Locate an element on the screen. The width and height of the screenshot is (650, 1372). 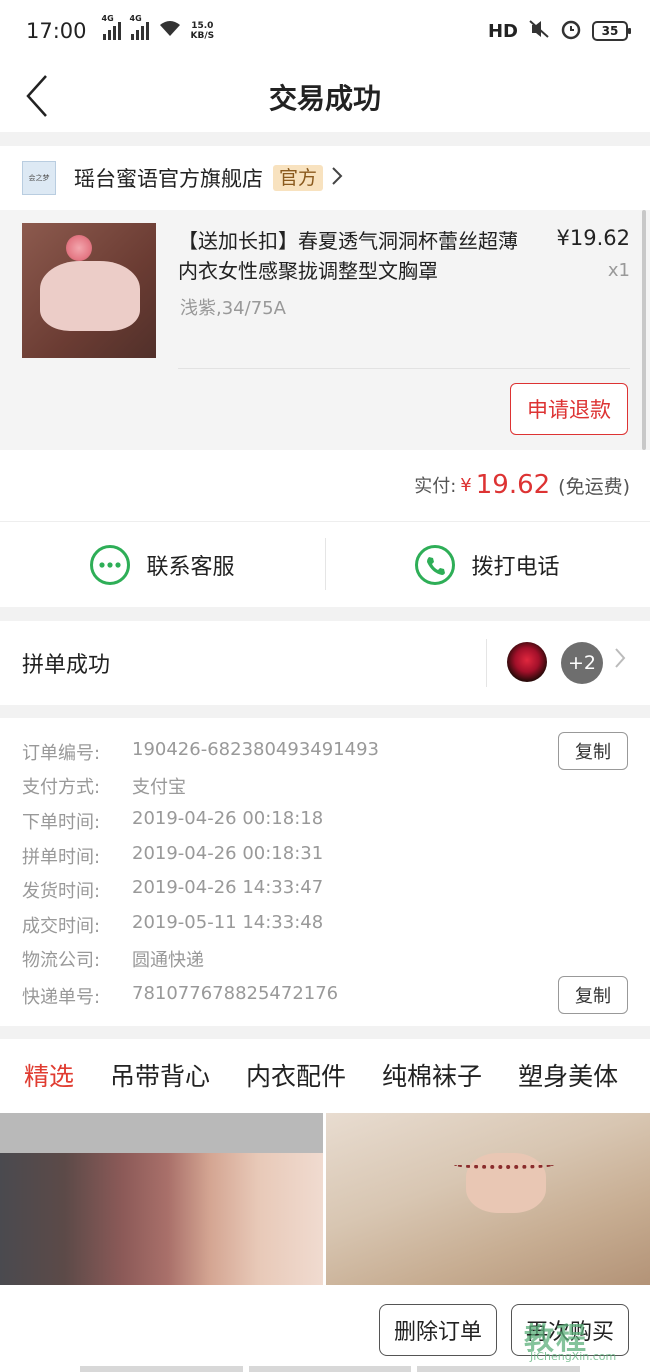
chevron-left-icon is located at coordinates (36, 96).